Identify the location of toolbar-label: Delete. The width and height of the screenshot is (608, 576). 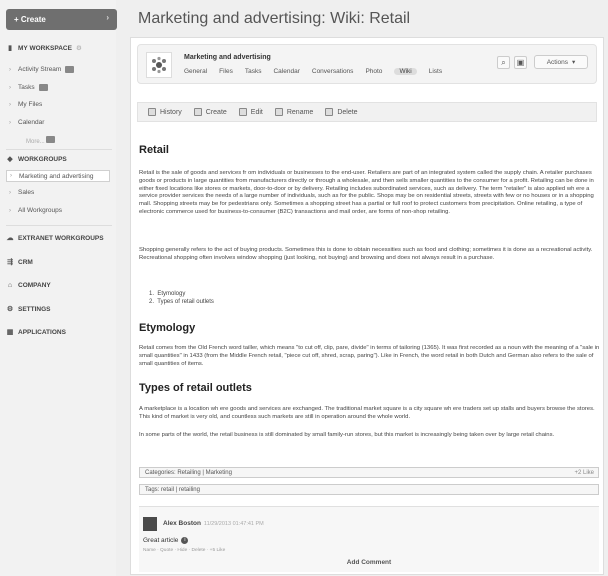
(347, 112).